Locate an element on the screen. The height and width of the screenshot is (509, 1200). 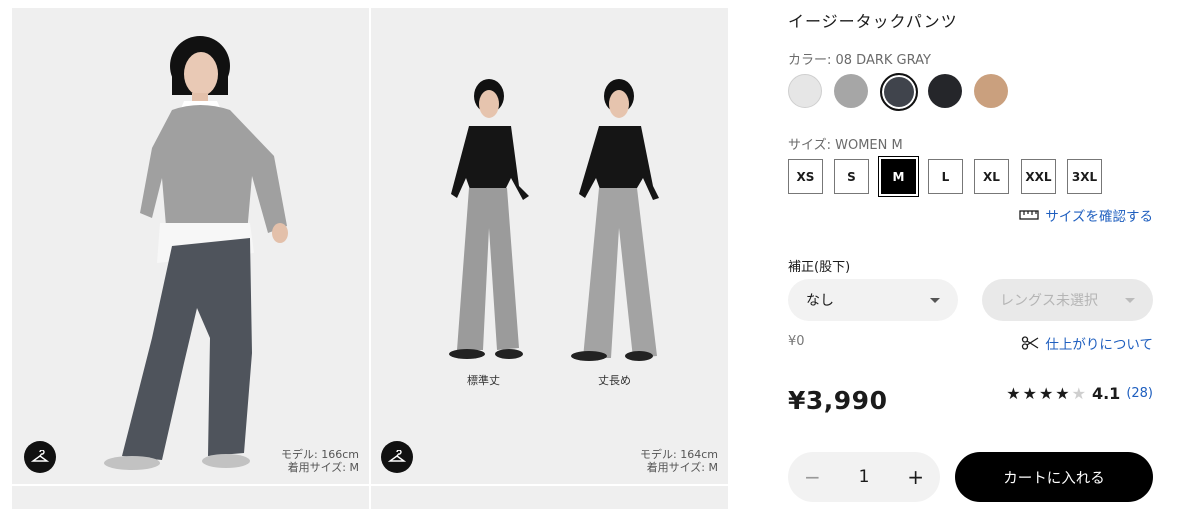
model-info: モデル: 166cm 着用サイズ: M is located at coordinates (320, 461).